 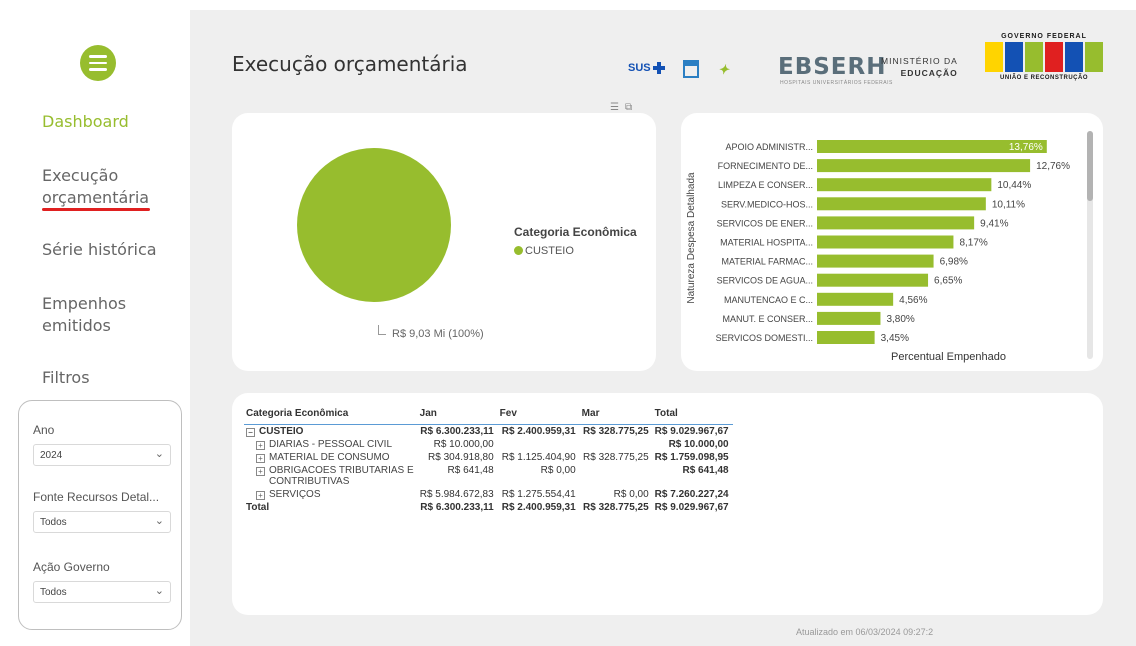 What do you see at coordinates (250, 432) in the screenshot?
I see `collapse-icon: −` at bounding box center [250, 432].